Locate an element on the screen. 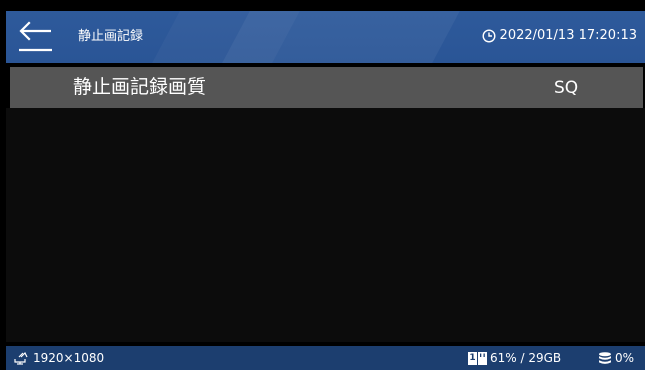 Image resolution: width=645 pixels, height=370 pixels. storage-status: 1 61% / 29GB is located at coordinates (514, 358).